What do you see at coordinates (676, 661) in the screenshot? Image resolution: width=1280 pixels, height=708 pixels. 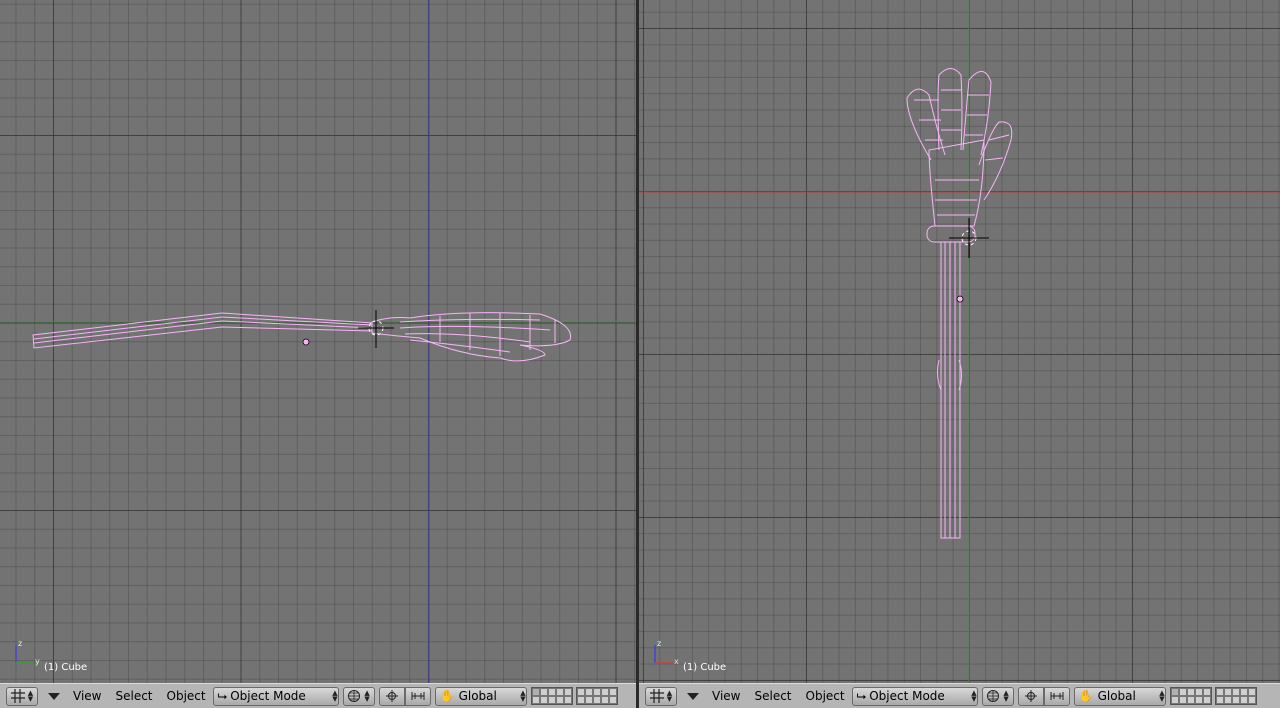 I see `svg-text: x` at bounding box center [676, 661].